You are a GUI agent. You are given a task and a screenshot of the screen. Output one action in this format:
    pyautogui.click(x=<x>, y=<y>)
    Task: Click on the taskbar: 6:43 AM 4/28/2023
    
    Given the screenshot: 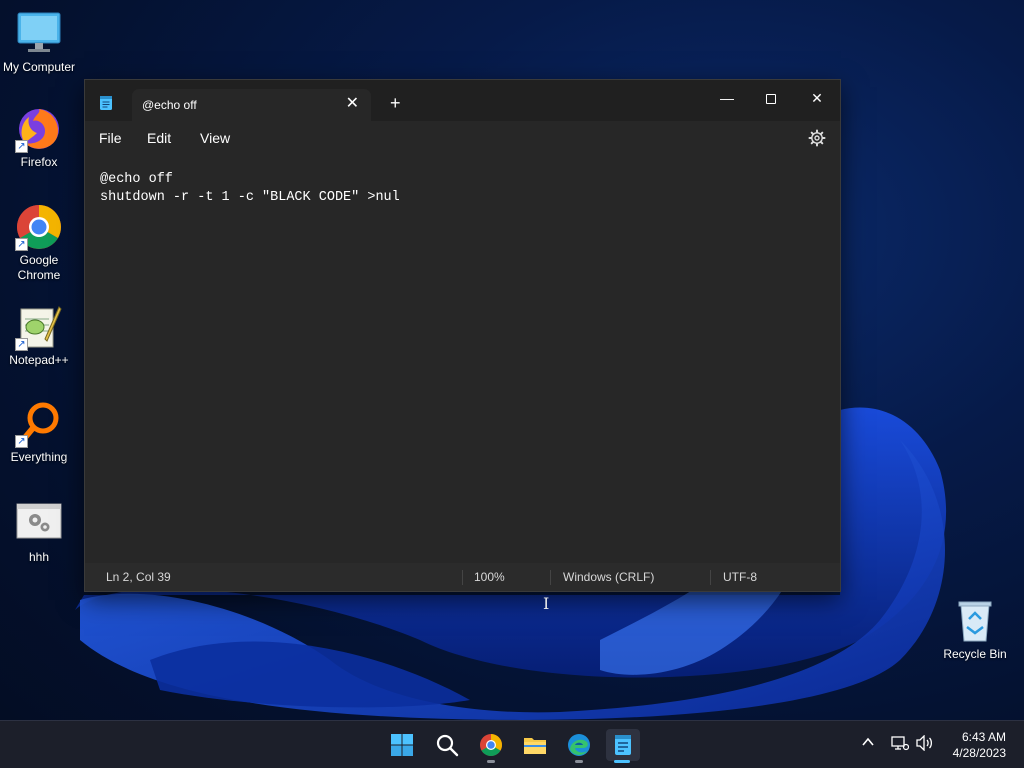 What is the action you would take?
    pyautogui.click(x=512, y=744)
    